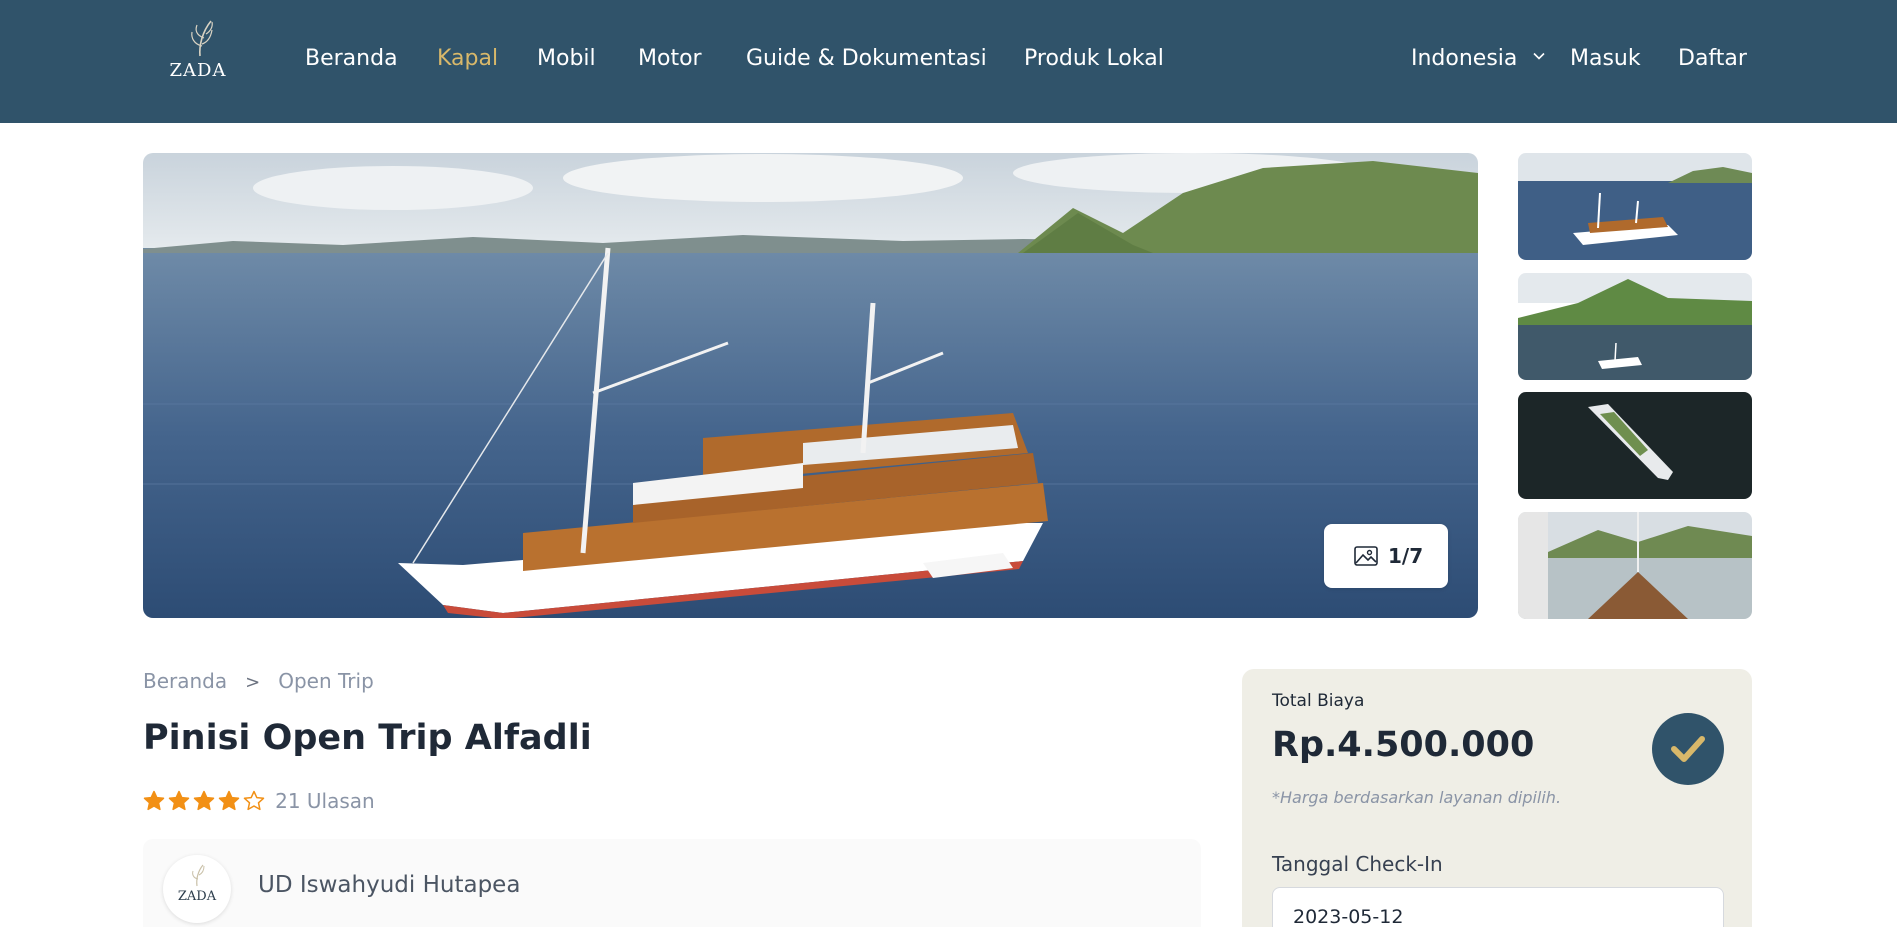  Describe the element at coordinates (185, 681) in the screenshot. I see `breadcrumb-home: Beranda` at that location.